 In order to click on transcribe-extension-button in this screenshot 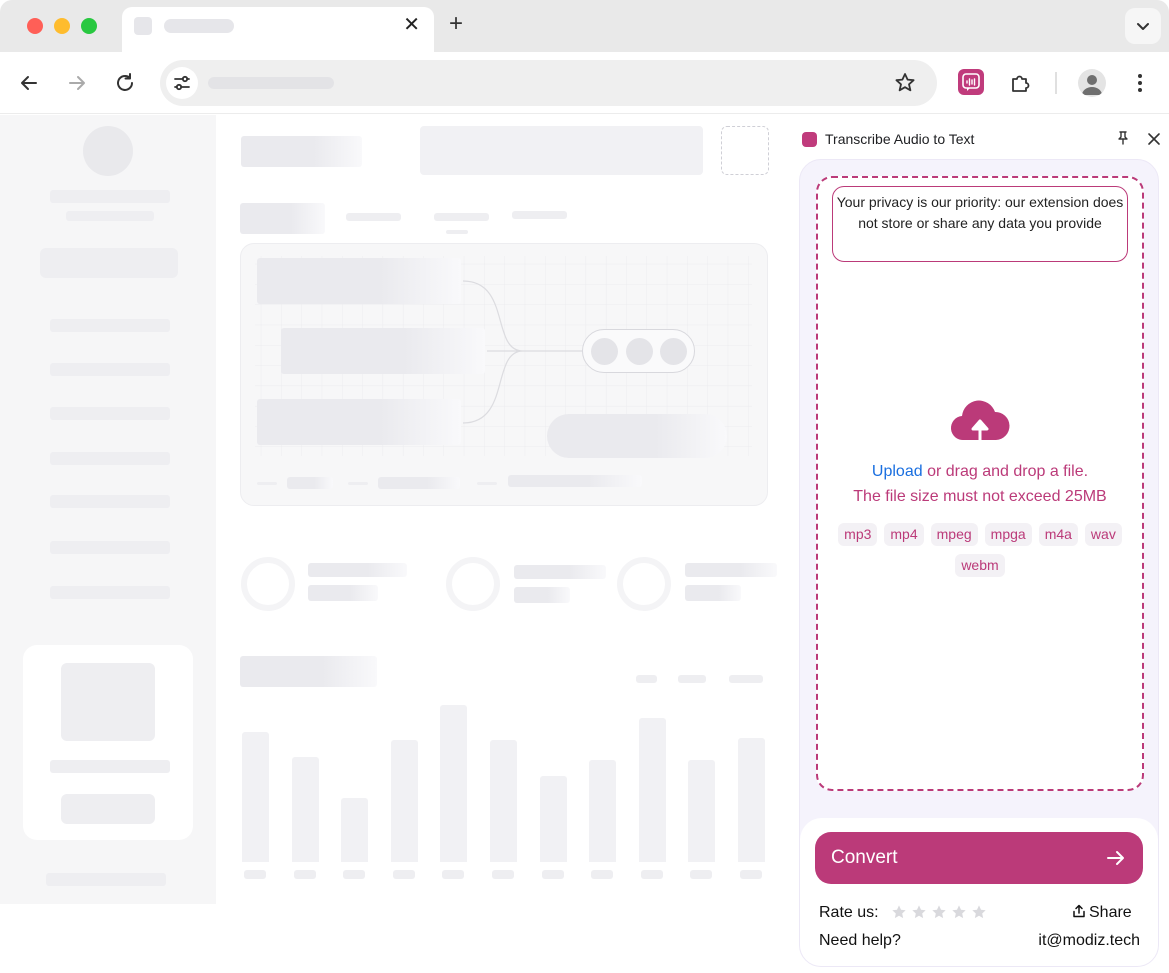, I will do `click(971, 82)`.